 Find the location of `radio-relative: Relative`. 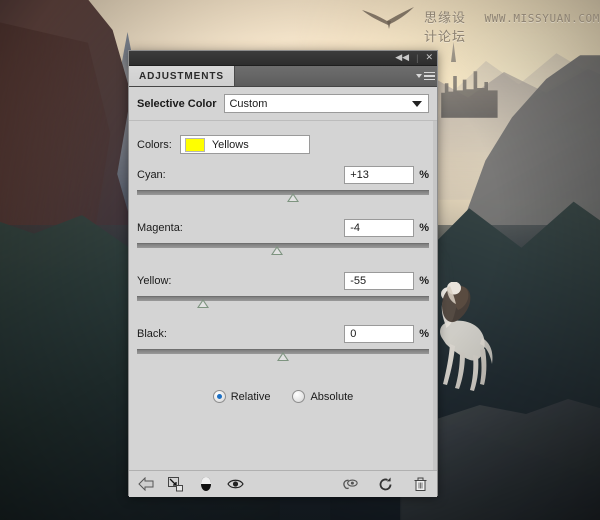

radio-relative: Relative is located at coordinates (241, 396).